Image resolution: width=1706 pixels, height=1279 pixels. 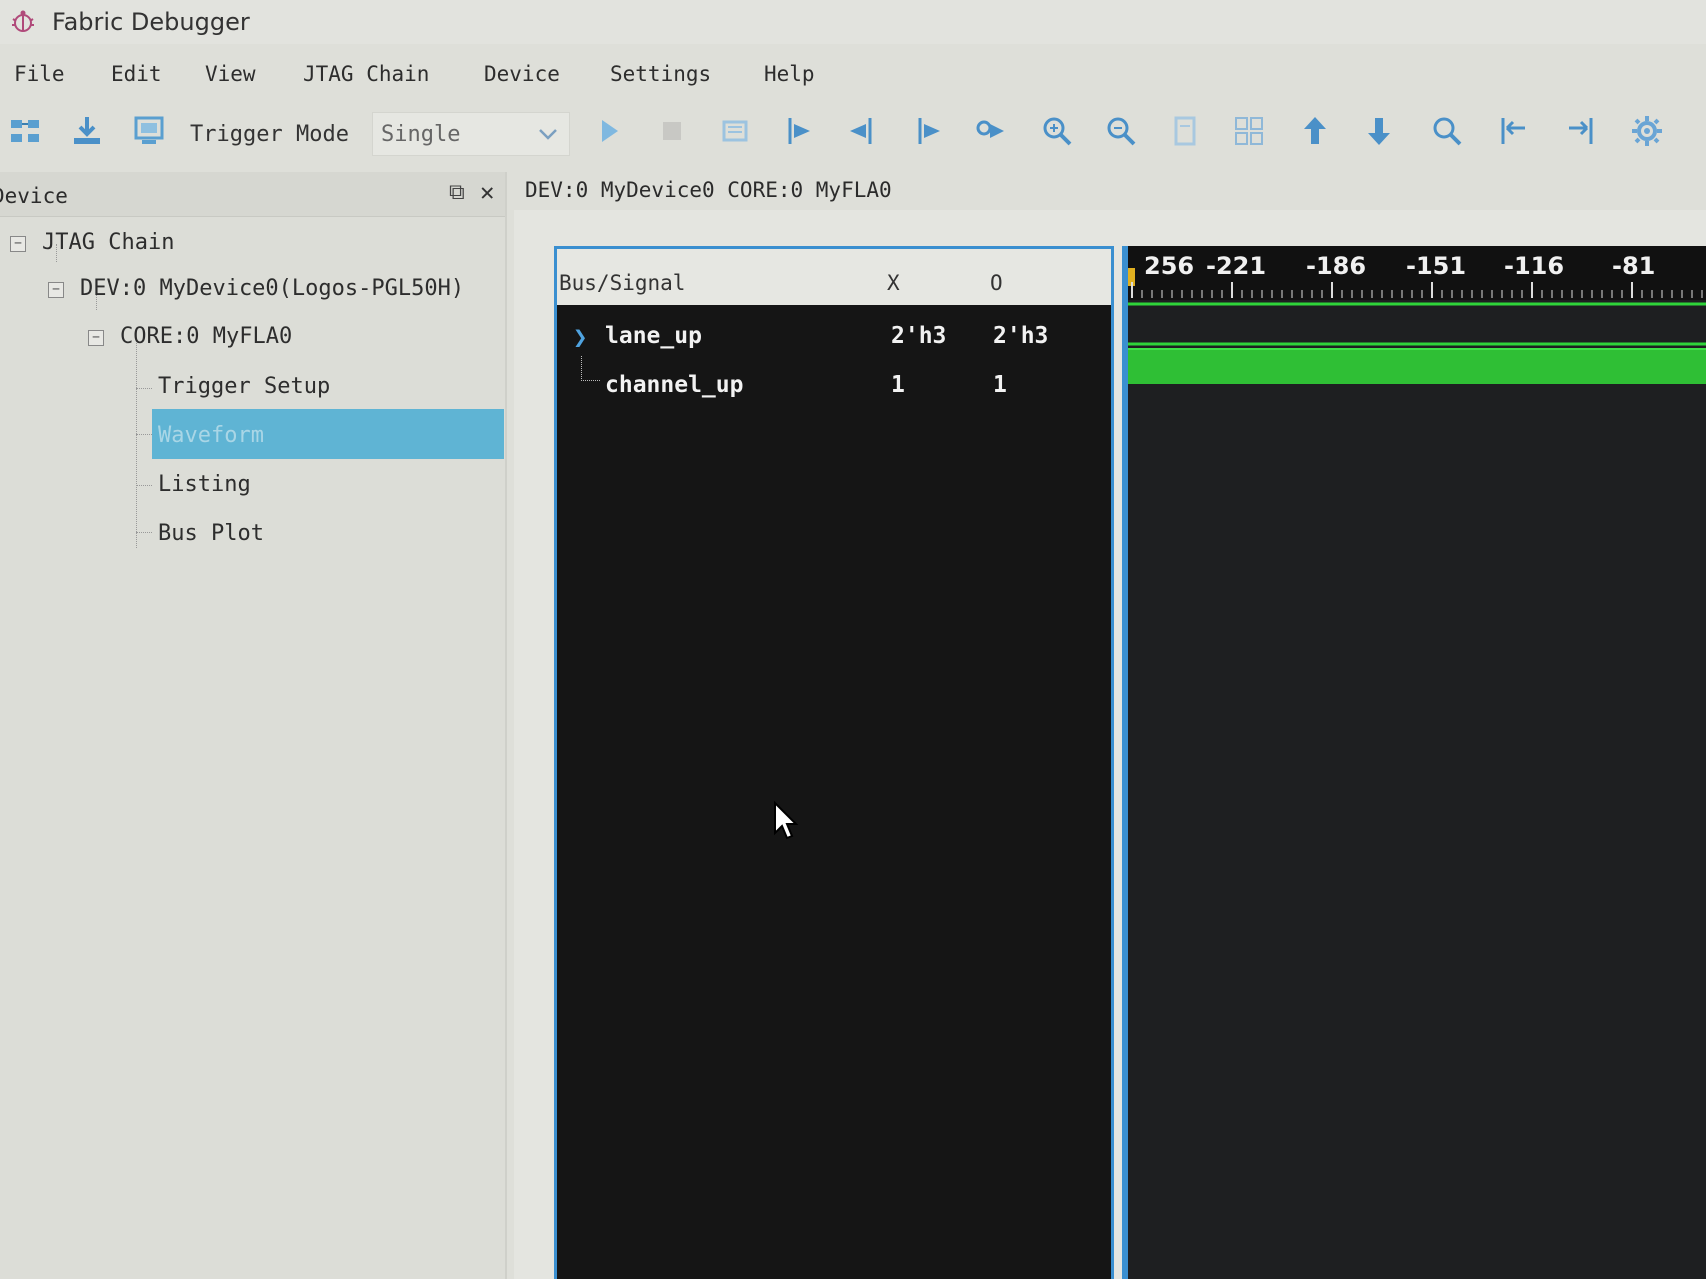 What do you see at coordinates (1057, 131) in the screenshot?
I see `zoom-in-icon` at bounding box center [1057, 131].